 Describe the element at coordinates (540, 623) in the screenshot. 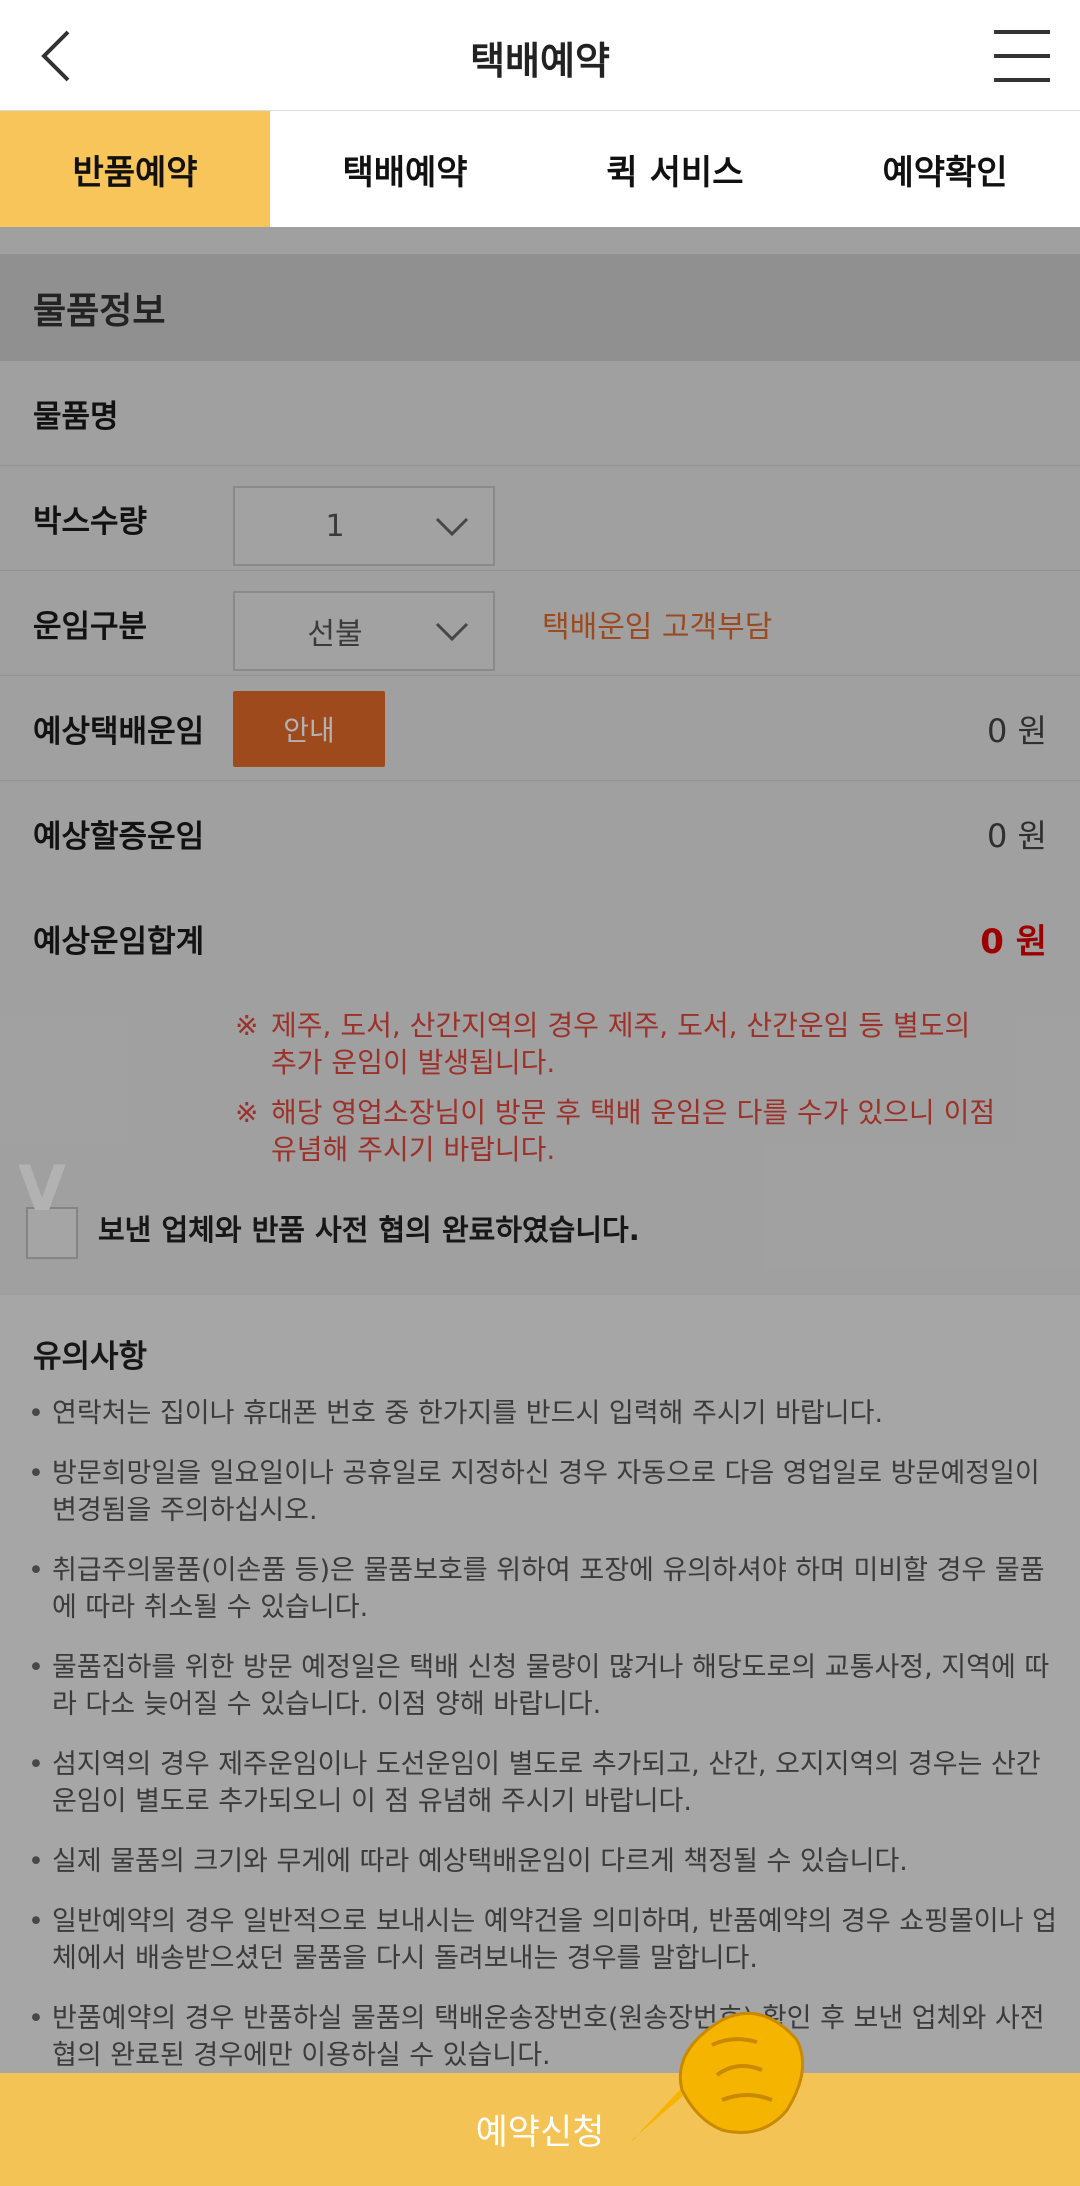

I see `fare-type-row: 운임구분 선불 택배운임 고객부담` at that location.